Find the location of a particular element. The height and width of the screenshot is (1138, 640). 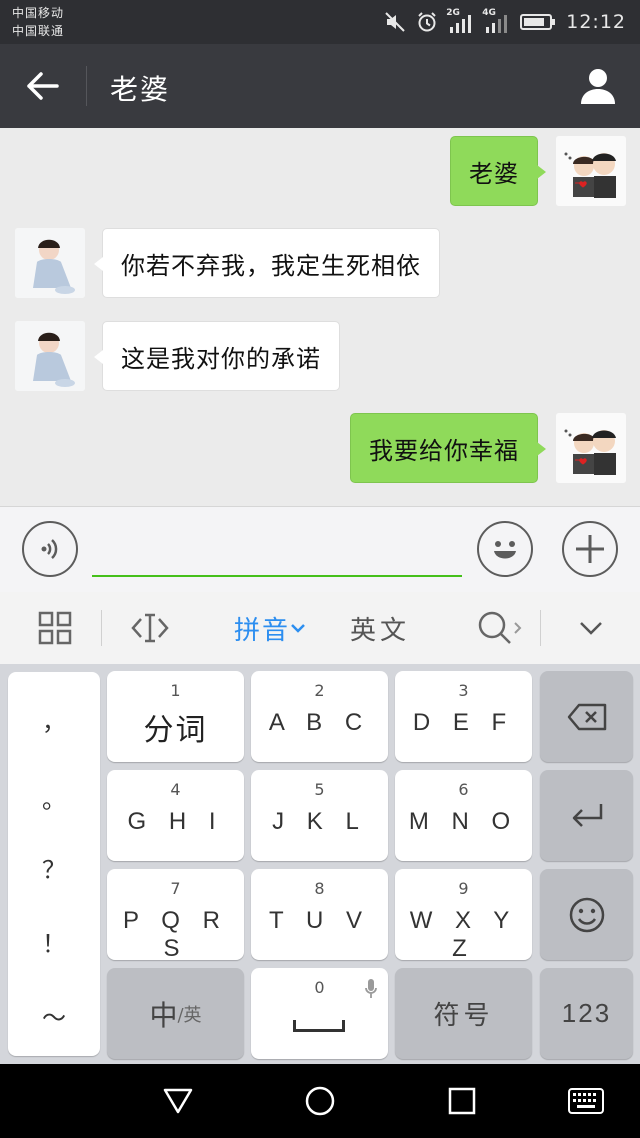

key-3-def: 3 D E F is located at coordinates (463, 716).